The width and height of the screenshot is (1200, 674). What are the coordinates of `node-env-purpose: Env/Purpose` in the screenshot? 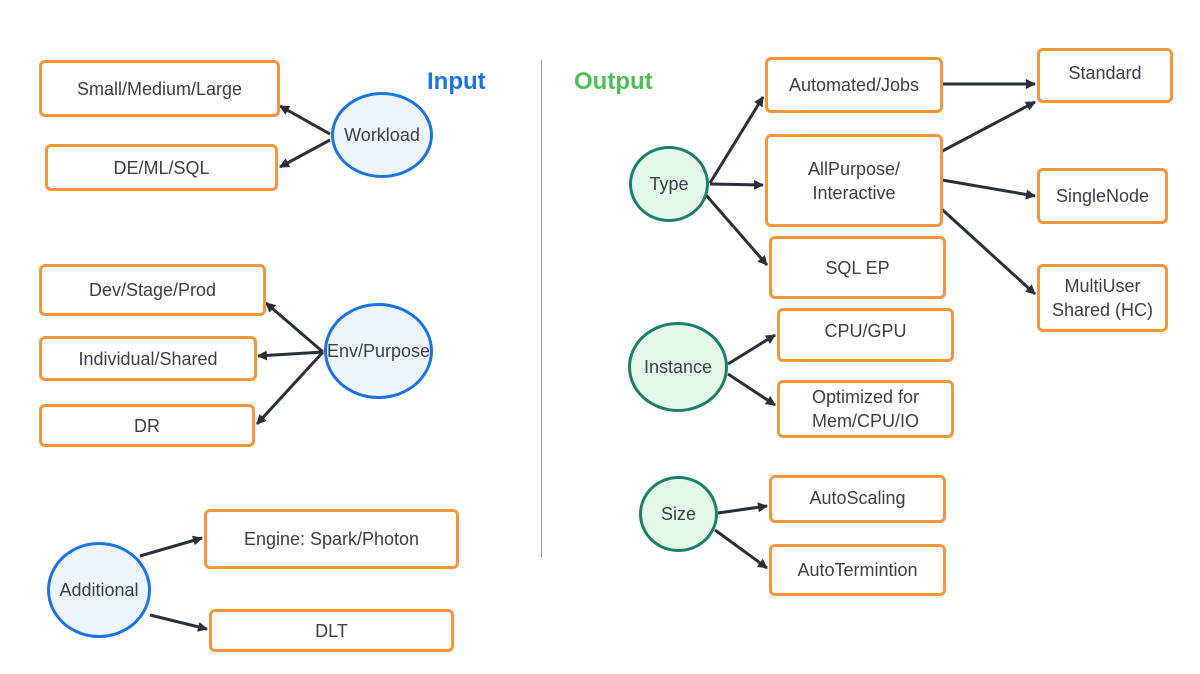 It's located at (378, 351).